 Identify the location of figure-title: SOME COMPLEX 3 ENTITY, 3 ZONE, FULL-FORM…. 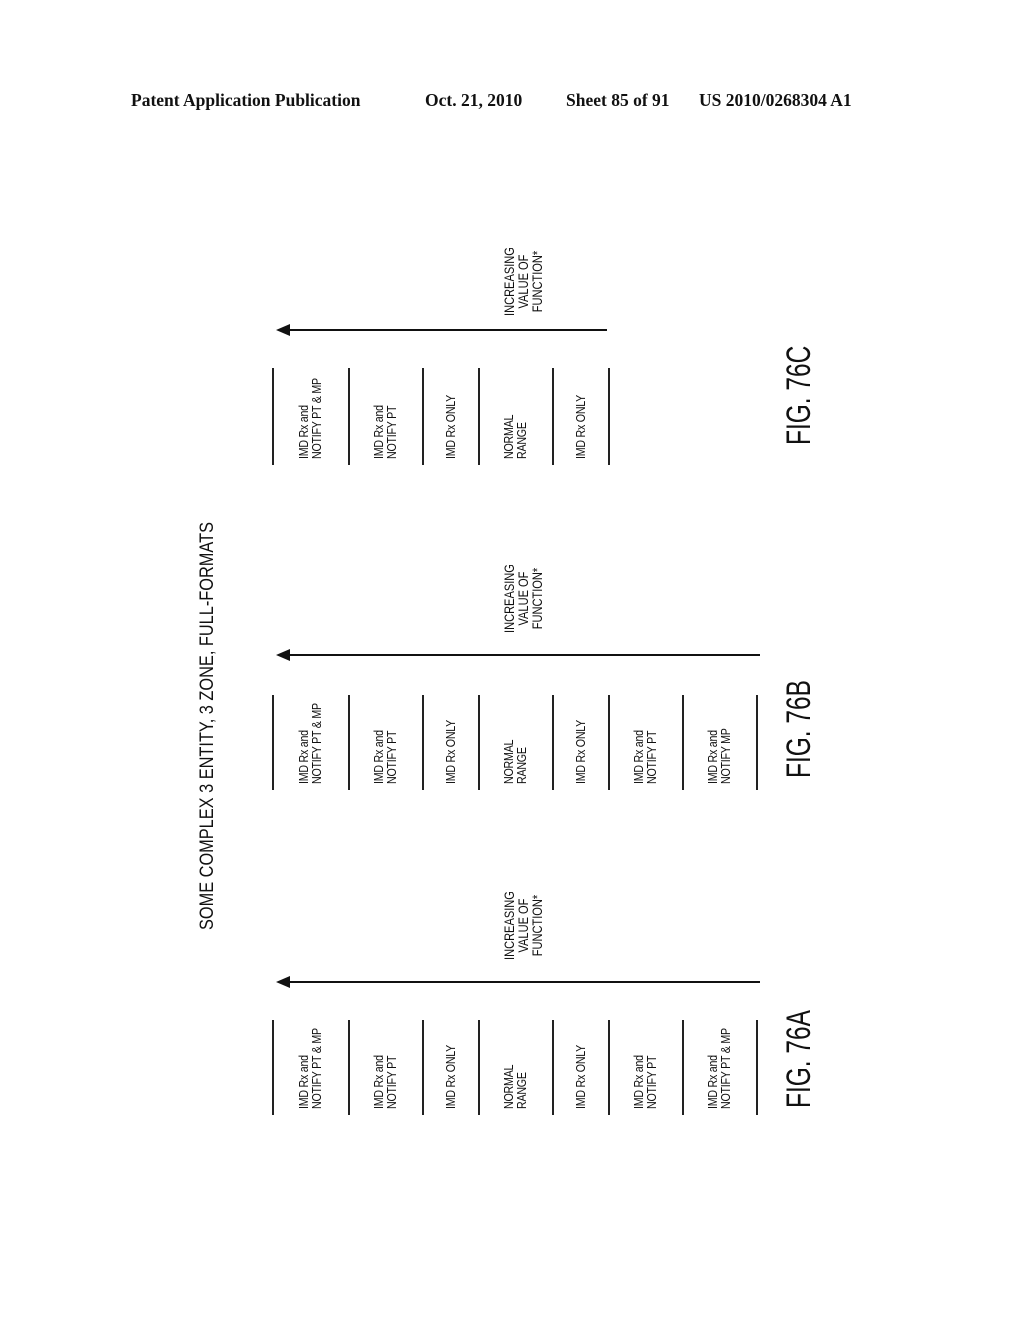
(207, 726).